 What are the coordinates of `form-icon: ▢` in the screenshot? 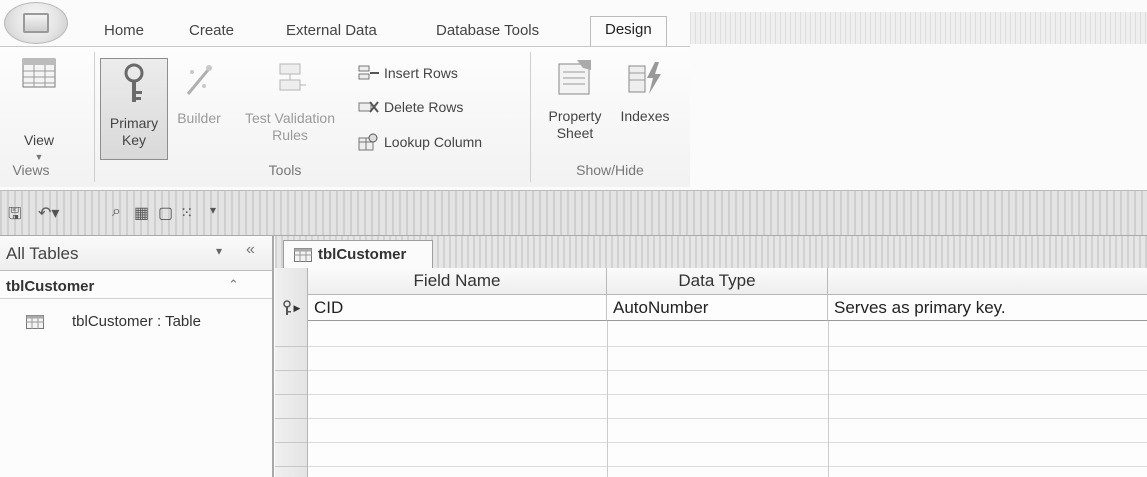 It's located at (165, 213).